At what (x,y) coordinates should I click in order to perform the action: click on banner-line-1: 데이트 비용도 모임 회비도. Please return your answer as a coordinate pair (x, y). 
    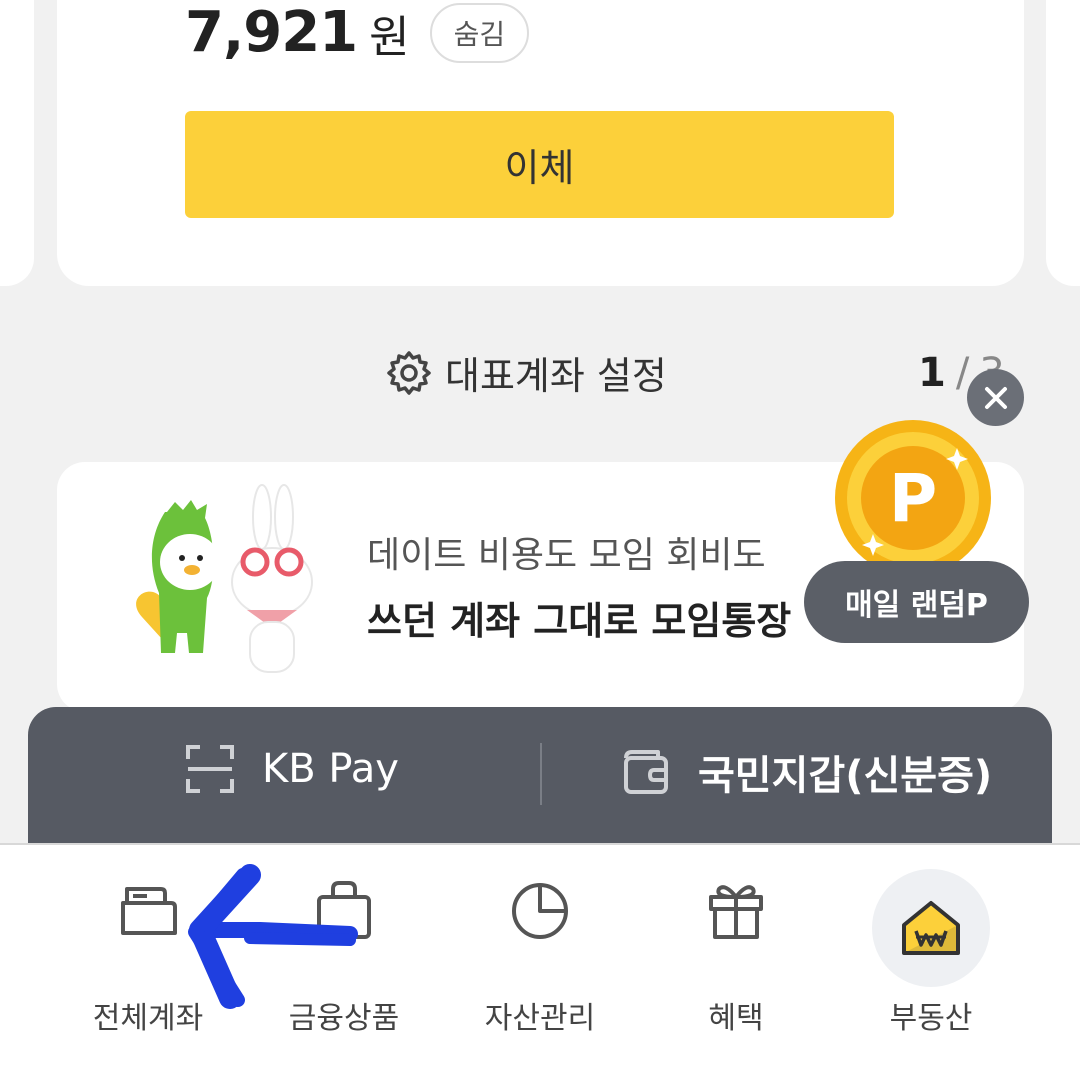
    Looking at the image, I should click on (566, 555).